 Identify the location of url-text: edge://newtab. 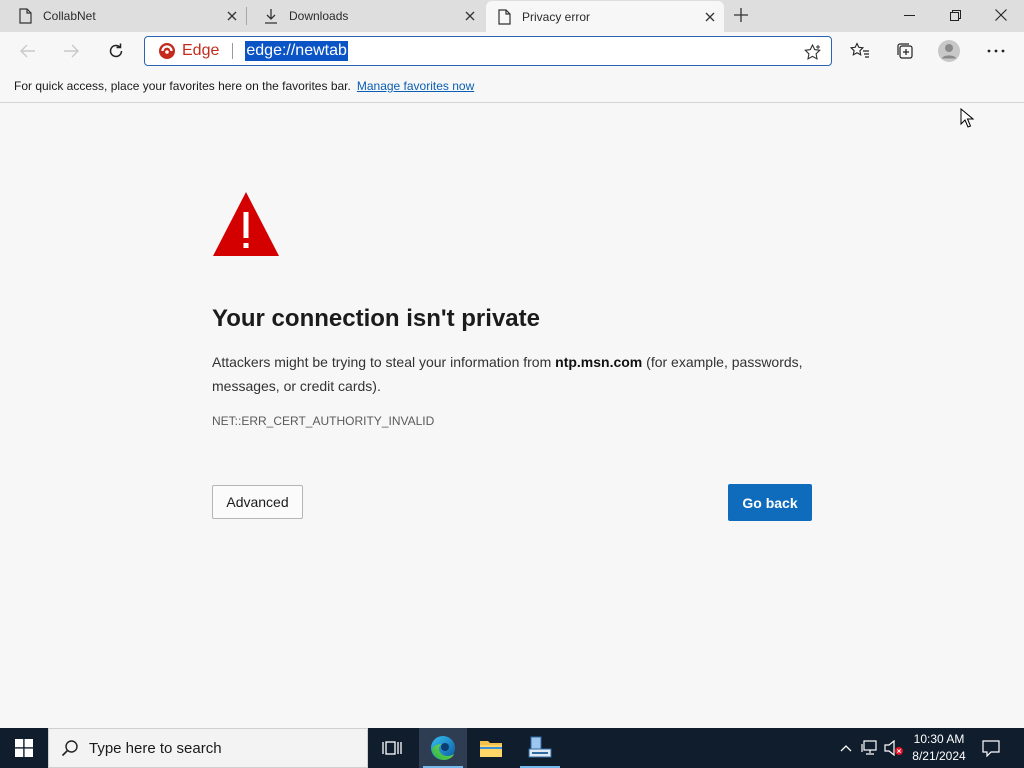
(296, 51).